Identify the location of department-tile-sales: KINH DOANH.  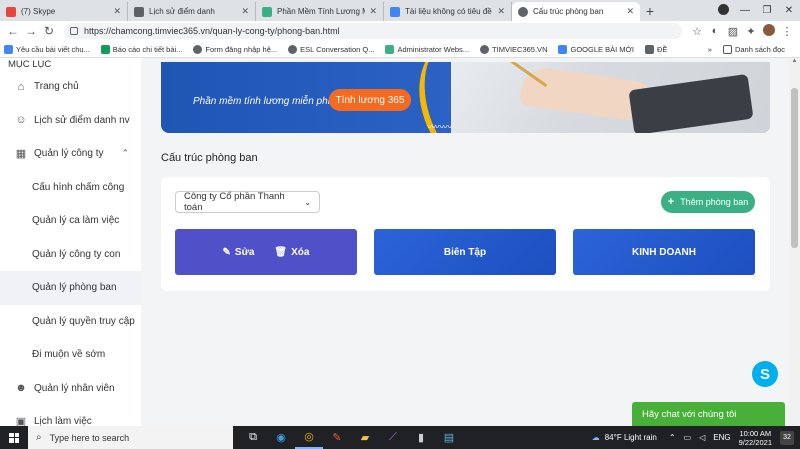
(664, 252).